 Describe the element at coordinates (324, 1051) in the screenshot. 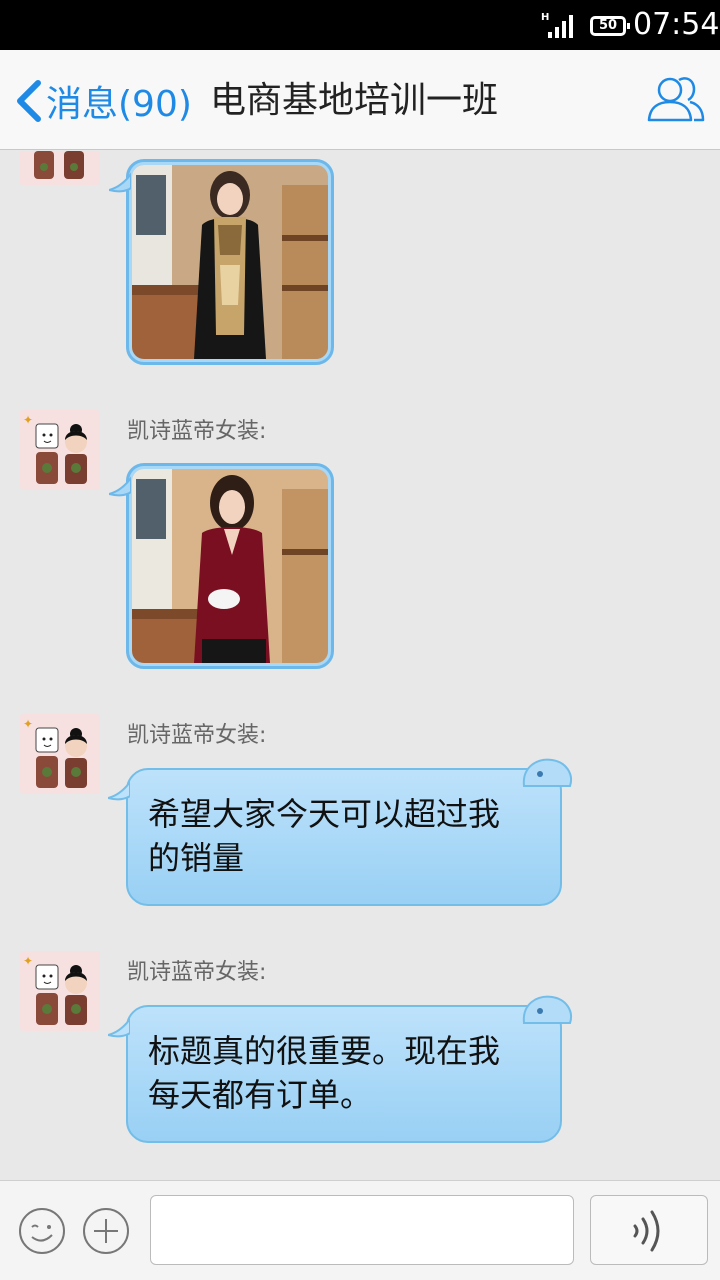

I see `message-text-line: 标题真的很重要。现在我` at that location.